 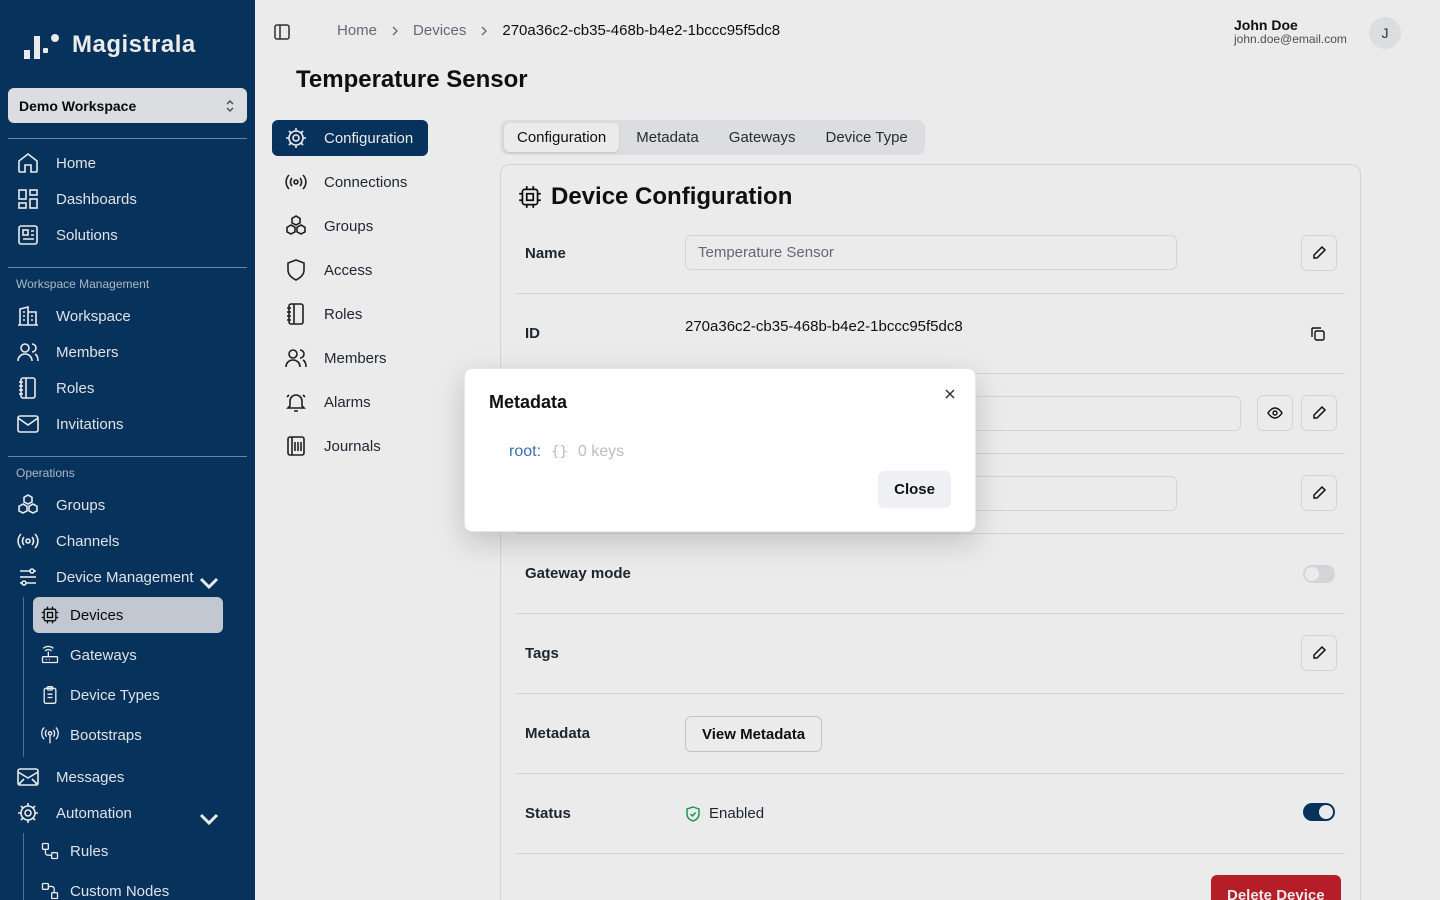 I want to click on close-button: Close, so click(x=914, y=489).